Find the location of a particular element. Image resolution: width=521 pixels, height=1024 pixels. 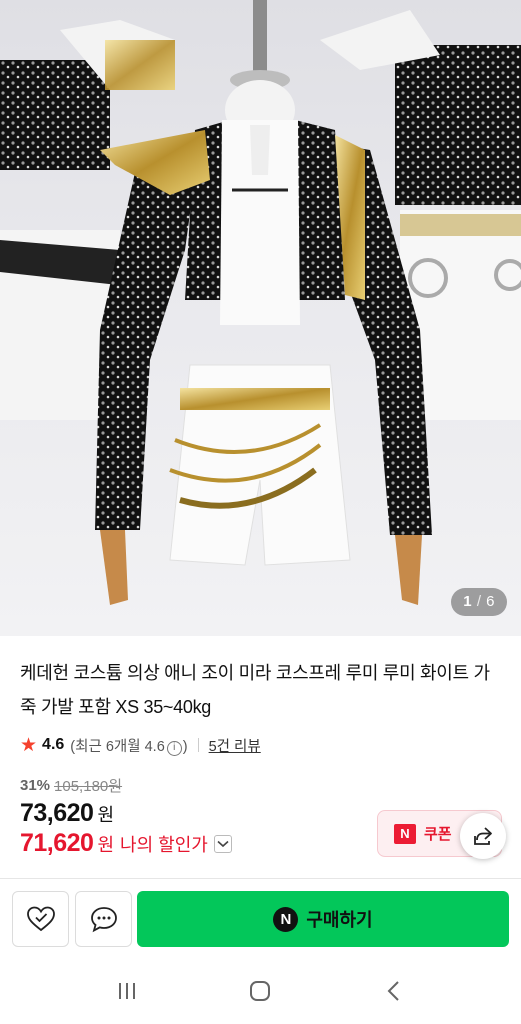

share-button is located at coordinates (483, 836).